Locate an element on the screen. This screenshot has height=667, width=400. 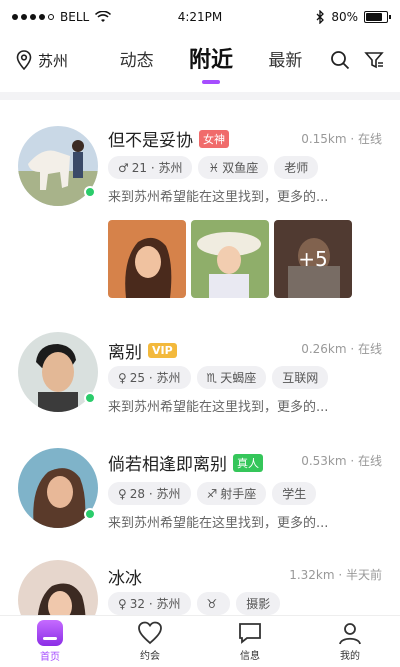
vip-badge: VIP is located at coordinates (162, 350).